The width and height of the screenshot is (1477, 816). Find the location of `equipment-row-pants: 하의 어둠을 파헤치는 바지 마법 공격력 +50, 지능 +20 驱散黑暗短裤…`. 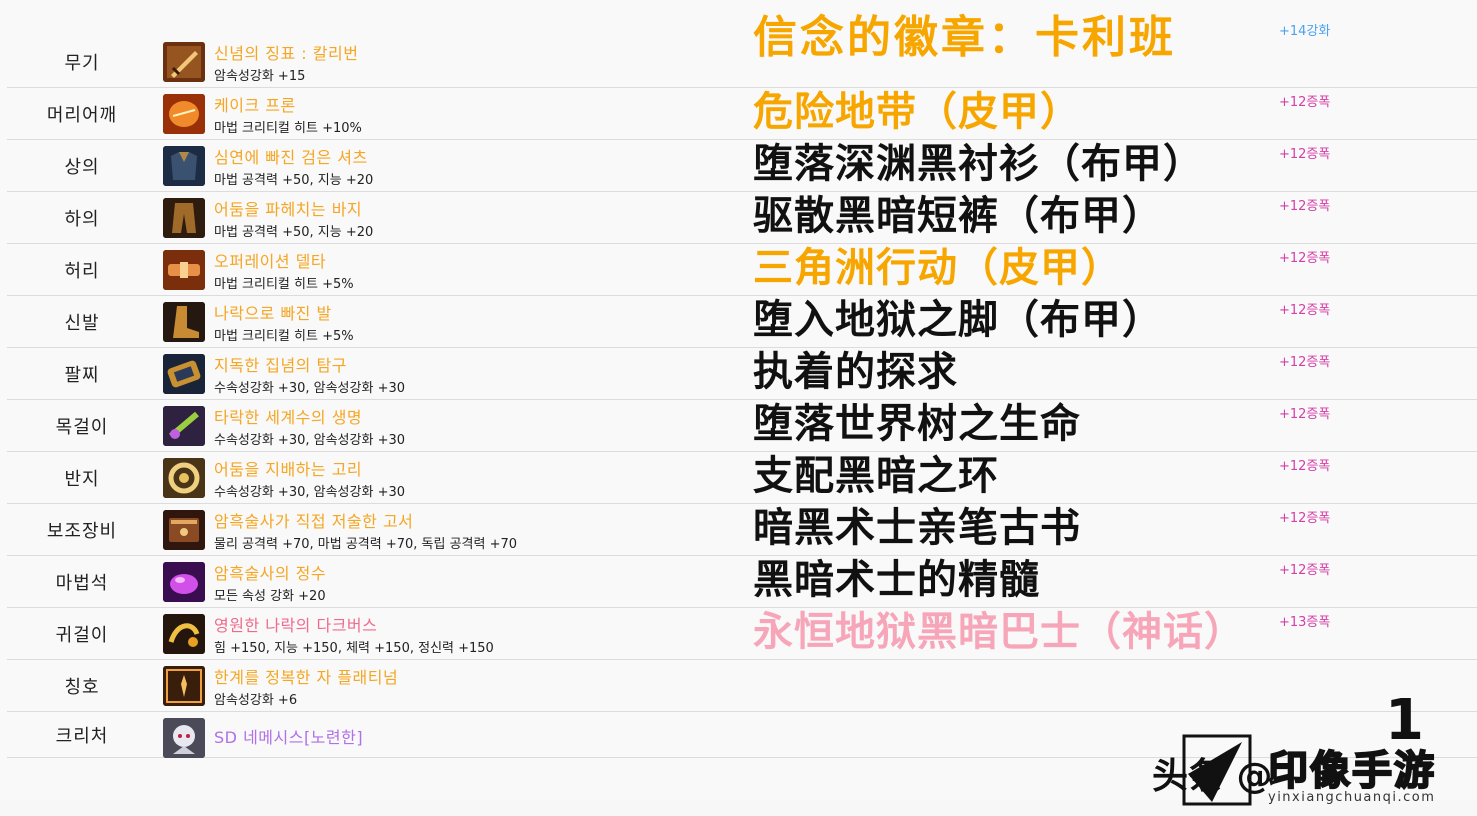

equipment-row-pants: 하의 어둠을 파헤치는 바지 마법 공격력 +50, 지능 +20 驱散黑暗短裤… is located at coordinates (742, 218).